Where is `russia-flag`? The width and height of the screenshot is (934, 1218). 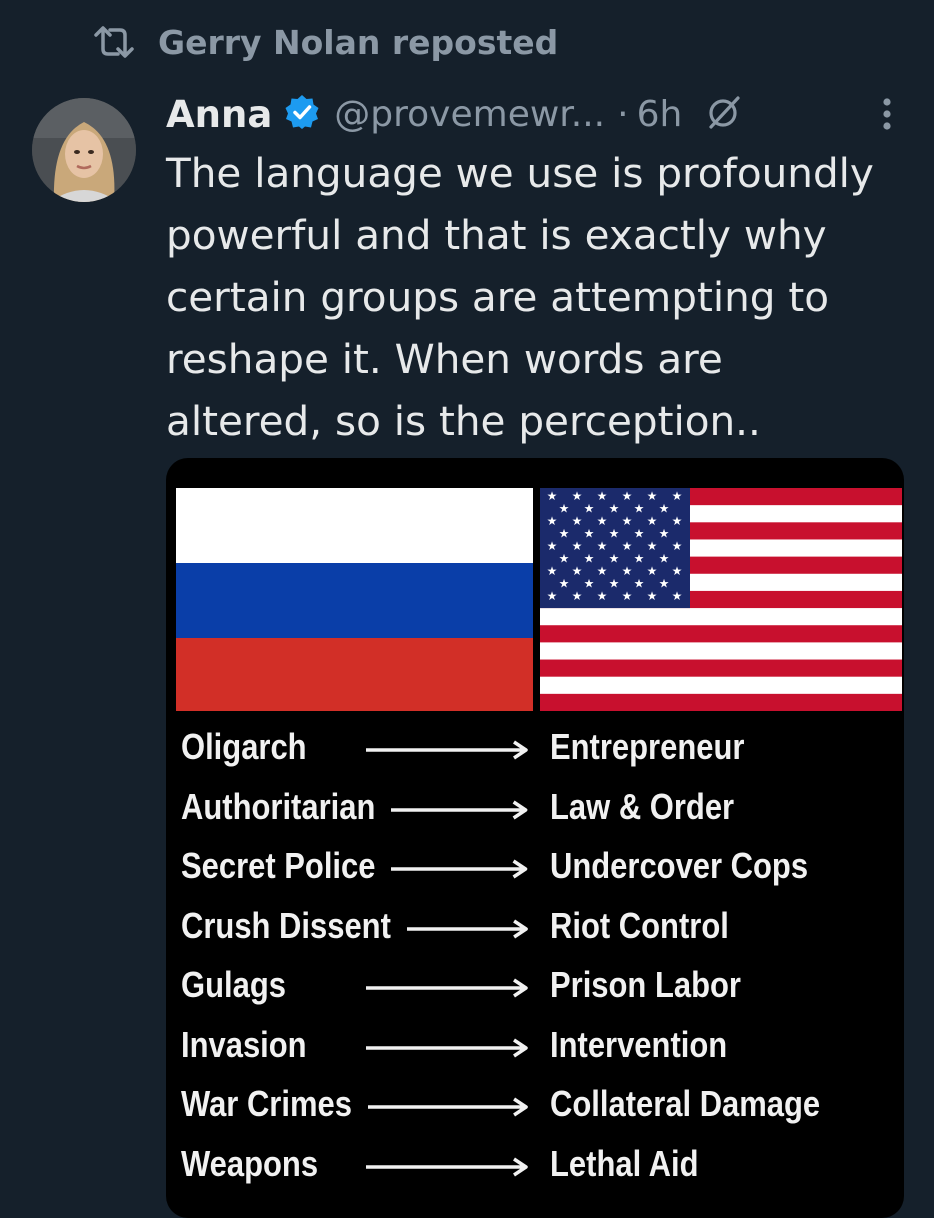 russia-flag is located at coordinates (354, 599).